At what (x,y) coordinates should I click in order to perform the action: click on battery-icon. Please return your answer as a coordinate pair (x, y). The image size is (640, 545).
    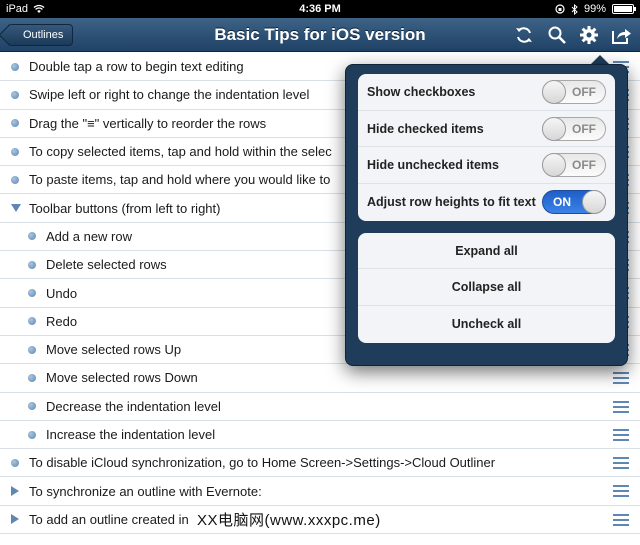
    Looking at the image, I should click on (624, 9).